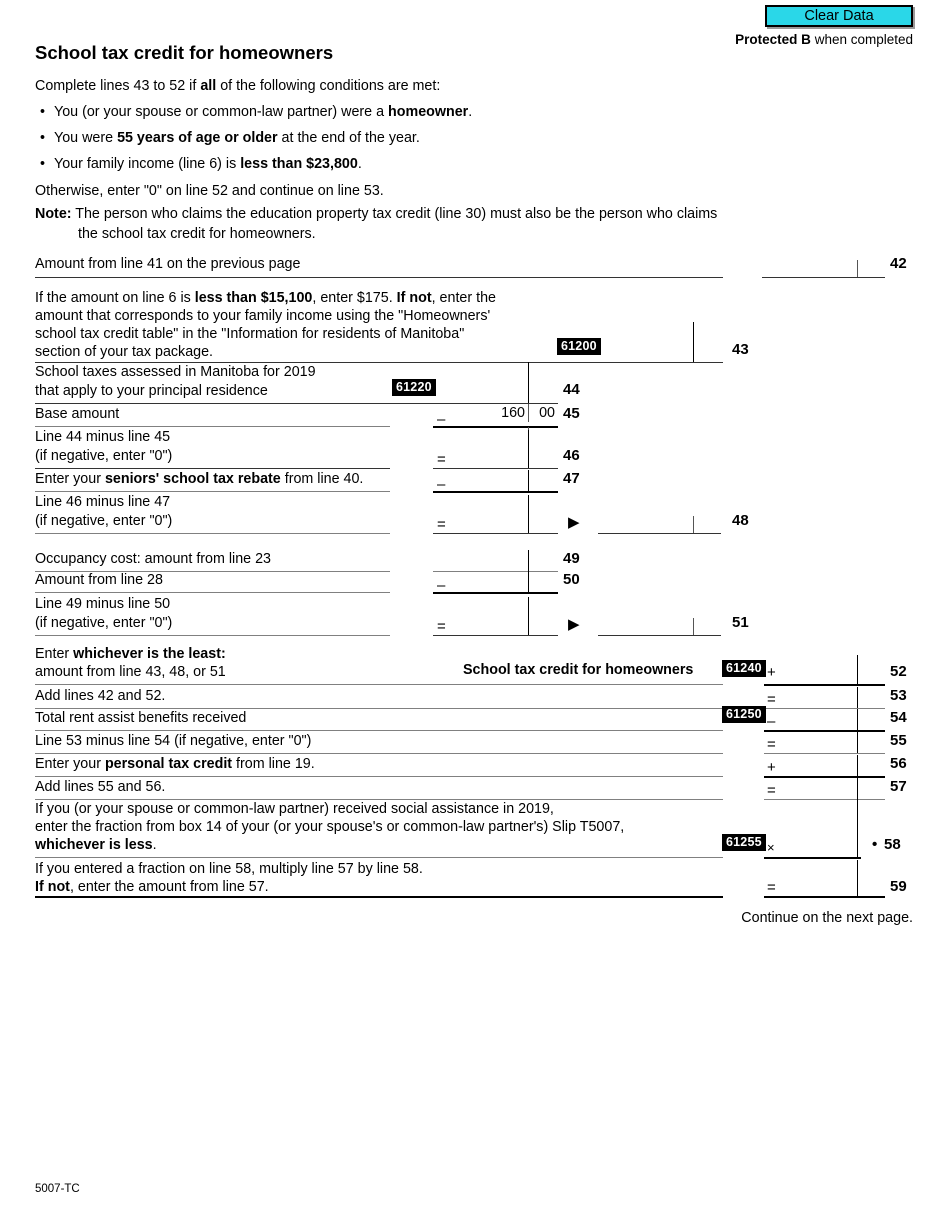  What do you see at coordinates (99, 580) in the screenshot?
I see `line-50-label: Amount from line 28` at bounding box center [99, 580].